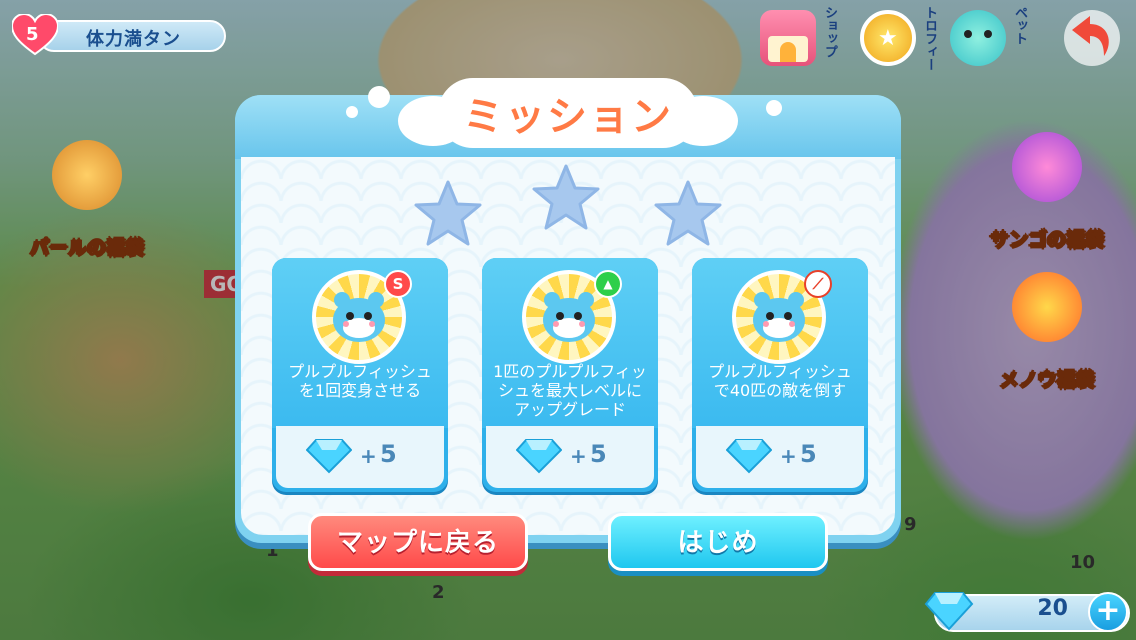  What do you see at coordinates (718, 542) in the screenshot?
I see `start-button: はじめ` at bounding box center [718, 542].